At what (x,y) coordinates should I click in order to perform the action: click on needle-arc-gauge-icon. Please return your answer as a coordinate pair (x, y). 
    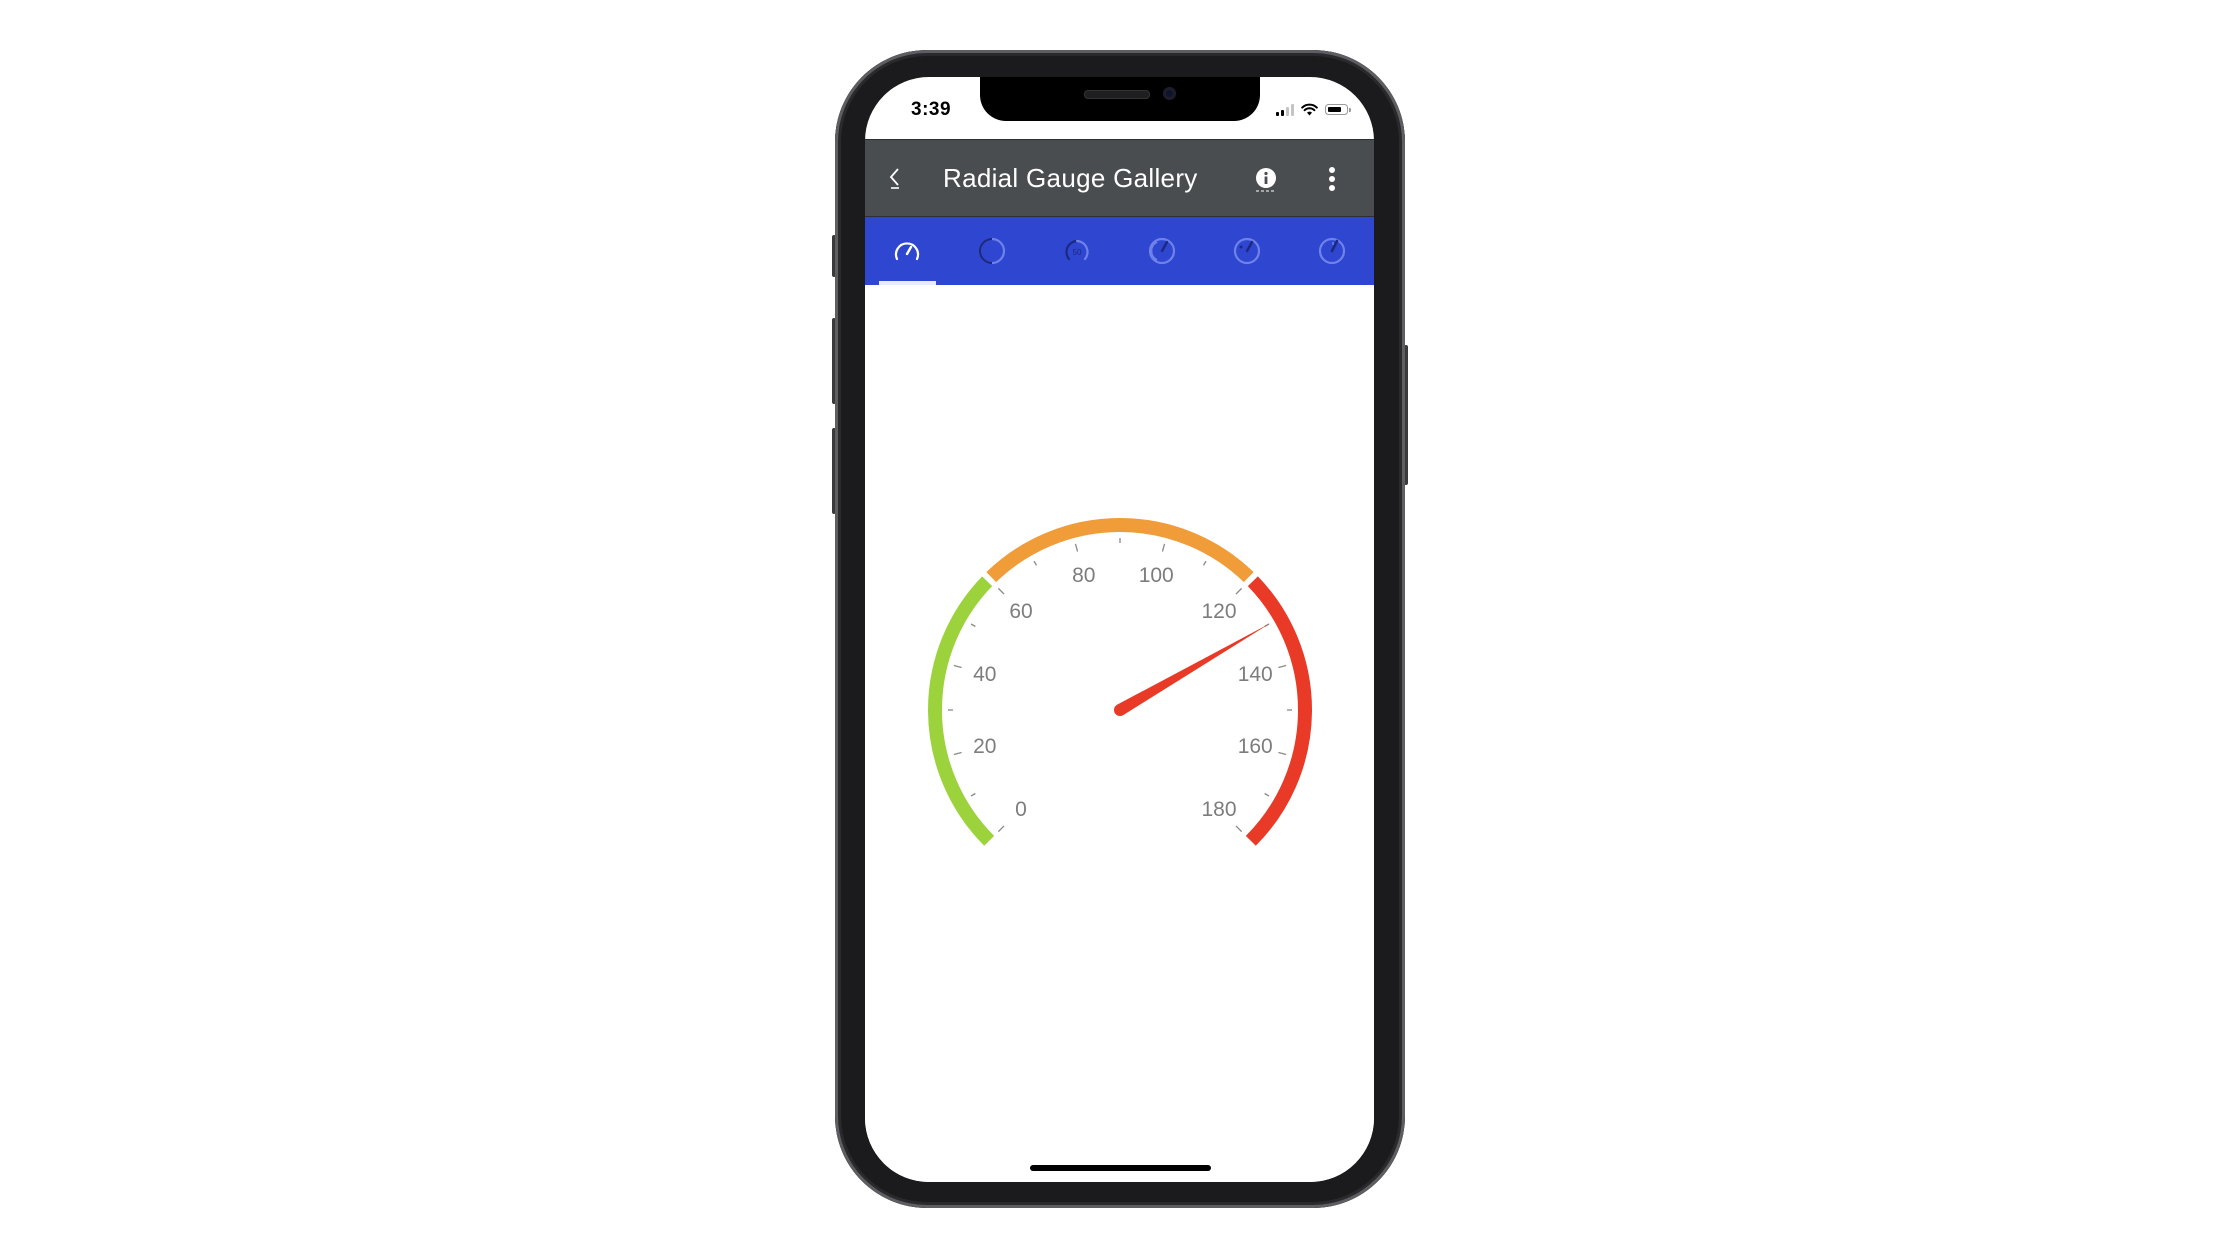
    Looking at the image, I should click on (1161, 251).